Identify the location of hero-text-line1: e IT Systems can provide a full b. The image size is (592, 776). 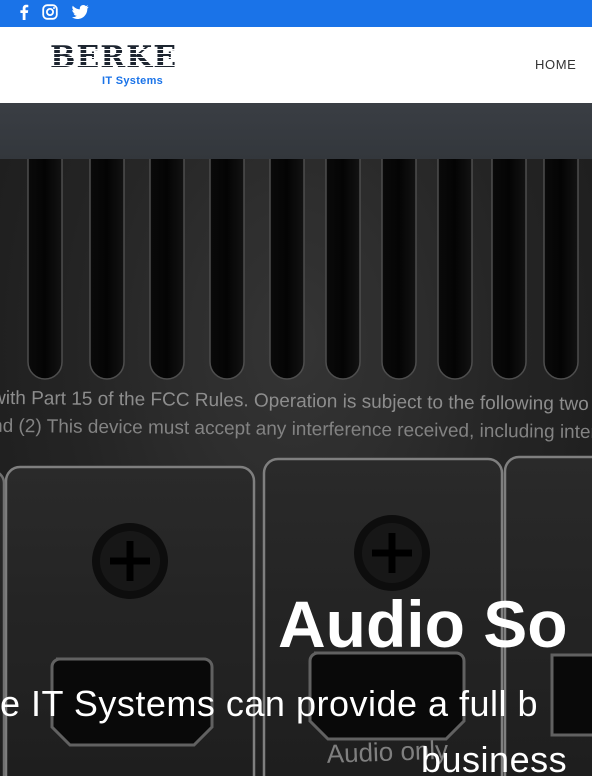
(269, 703).